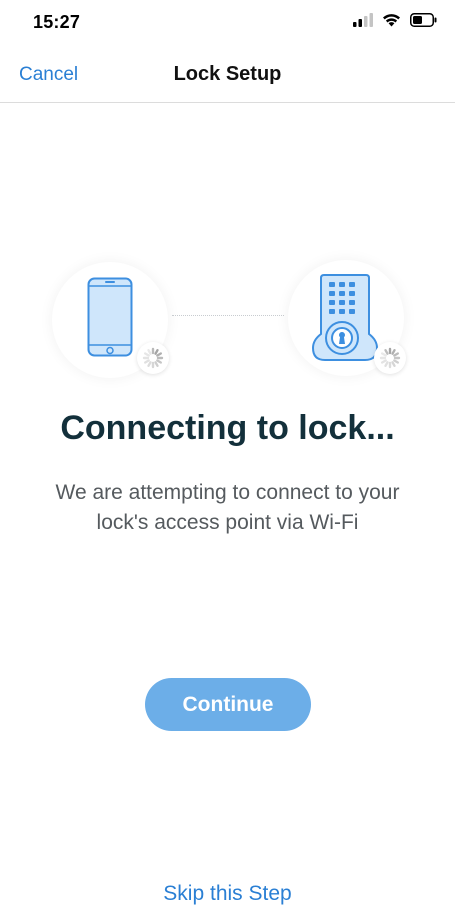 The image size is (455, 921). What do you see at coordinates (391, 22) in the screenshot?
I see `wifi-icon` at bounding box center [391, 22].